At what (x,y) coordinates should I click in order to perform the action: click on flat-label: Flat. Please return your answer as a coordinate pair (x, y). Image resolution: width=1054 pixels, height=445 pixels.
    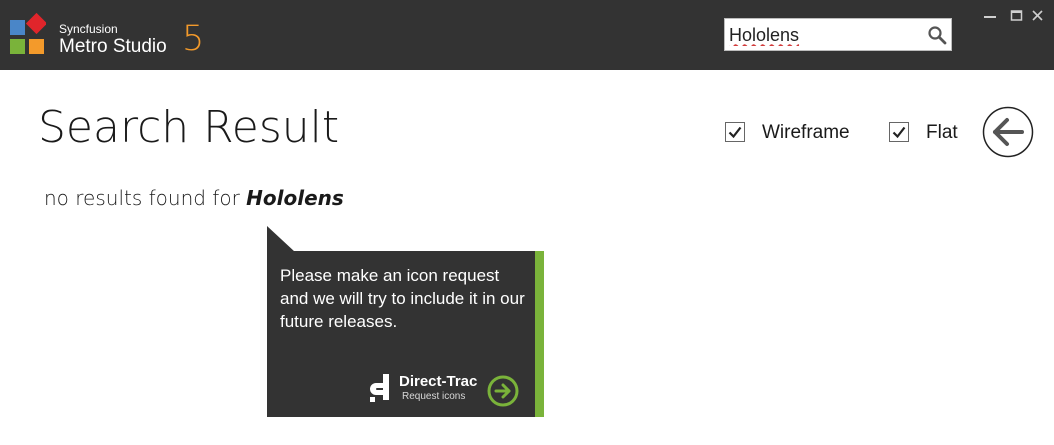
    Looking at the image, I should click on (942, 133).